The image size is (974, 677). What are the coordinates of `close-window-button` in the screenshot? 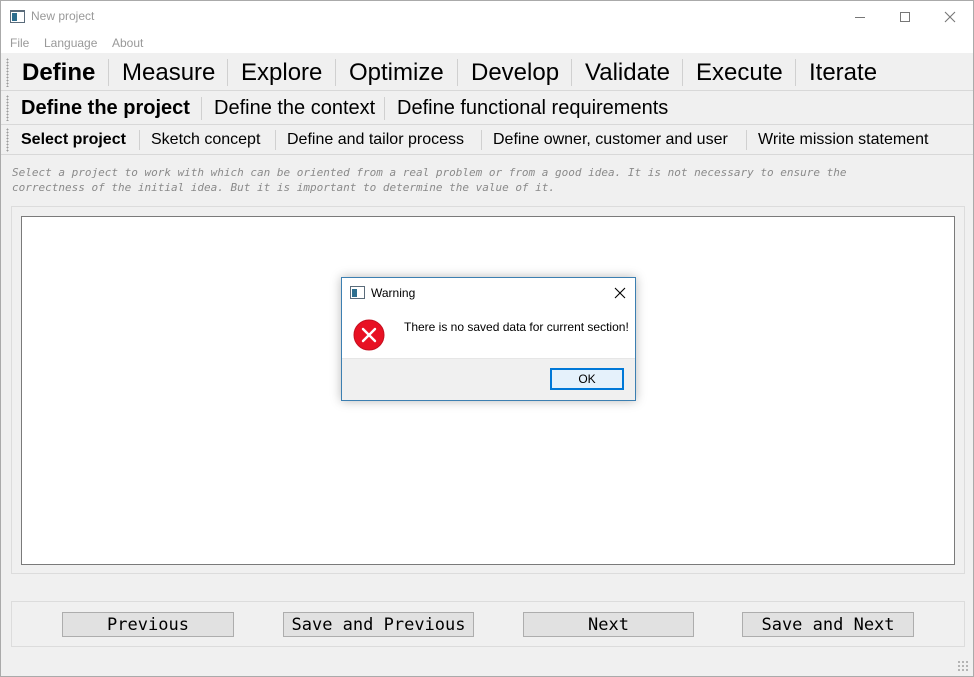 It's located at (950, 17).